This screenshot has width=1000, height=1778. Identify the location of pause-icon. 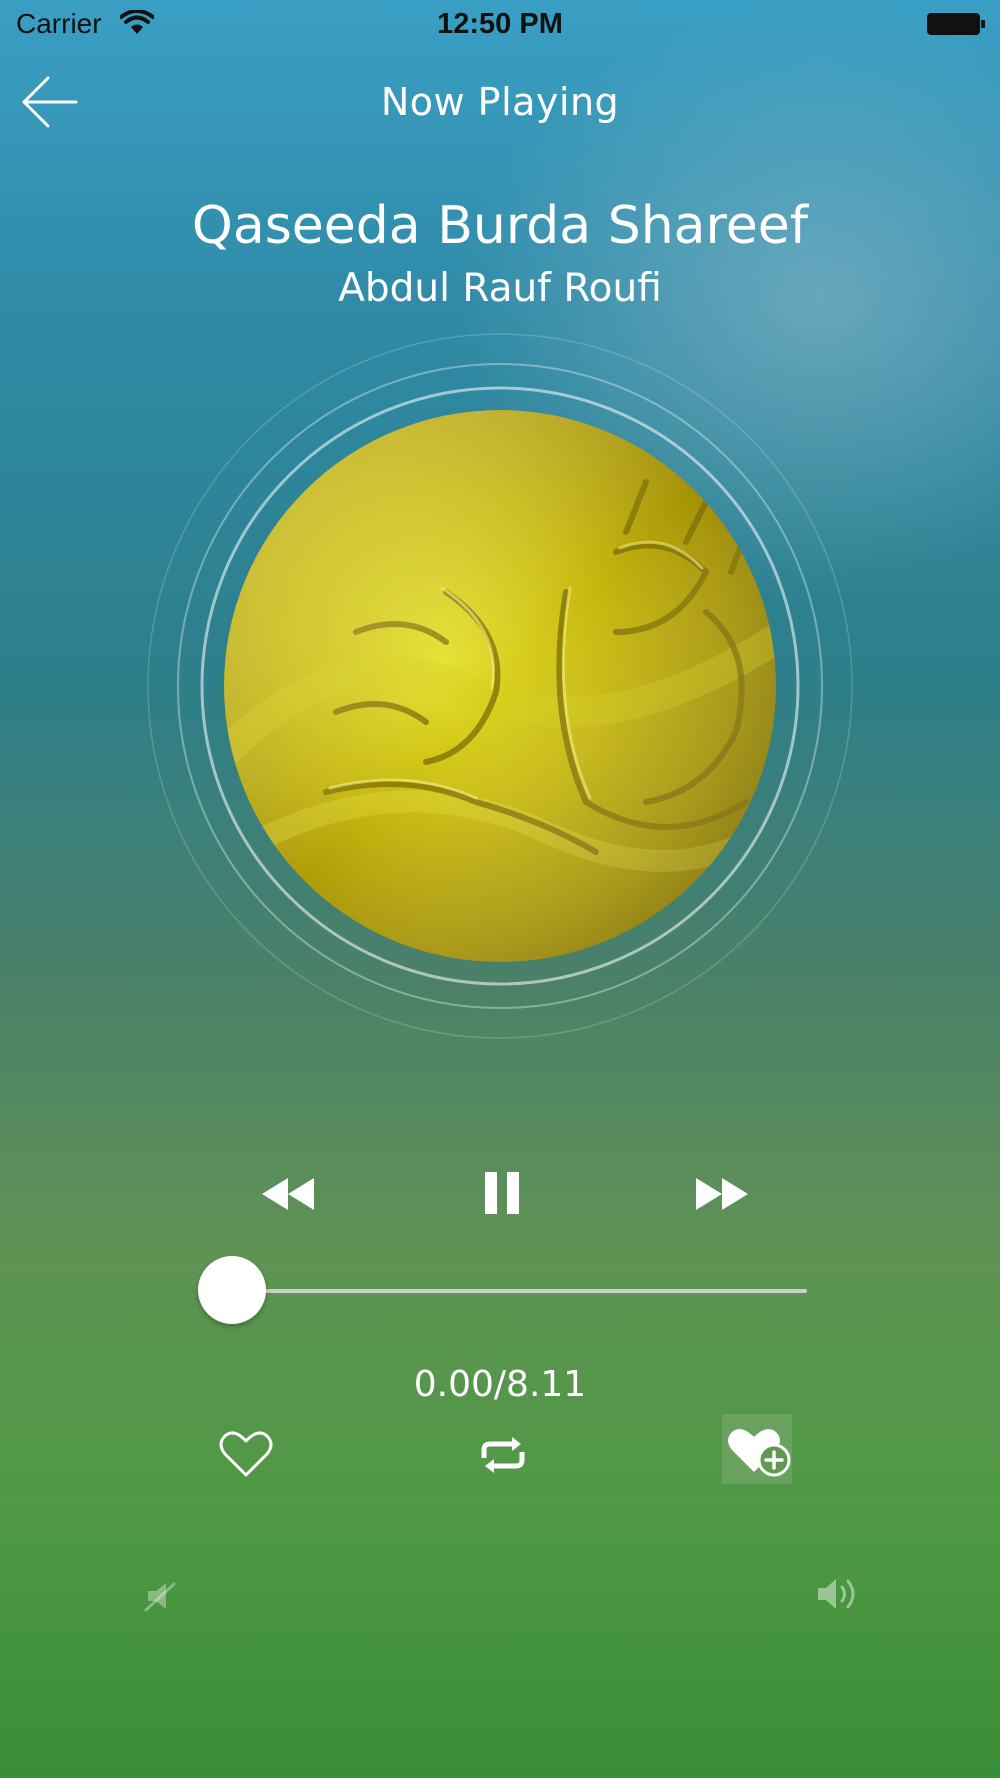
(502, 1193).